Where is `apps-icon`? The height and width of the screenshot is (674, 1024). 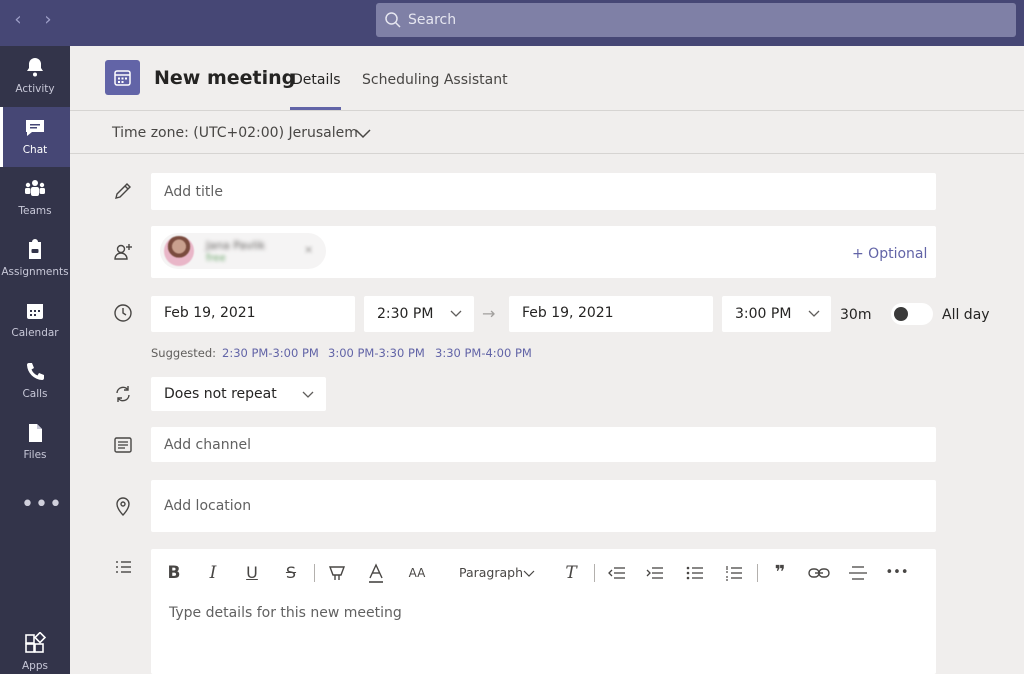 apps-icon is located at coordinates (36, 642).